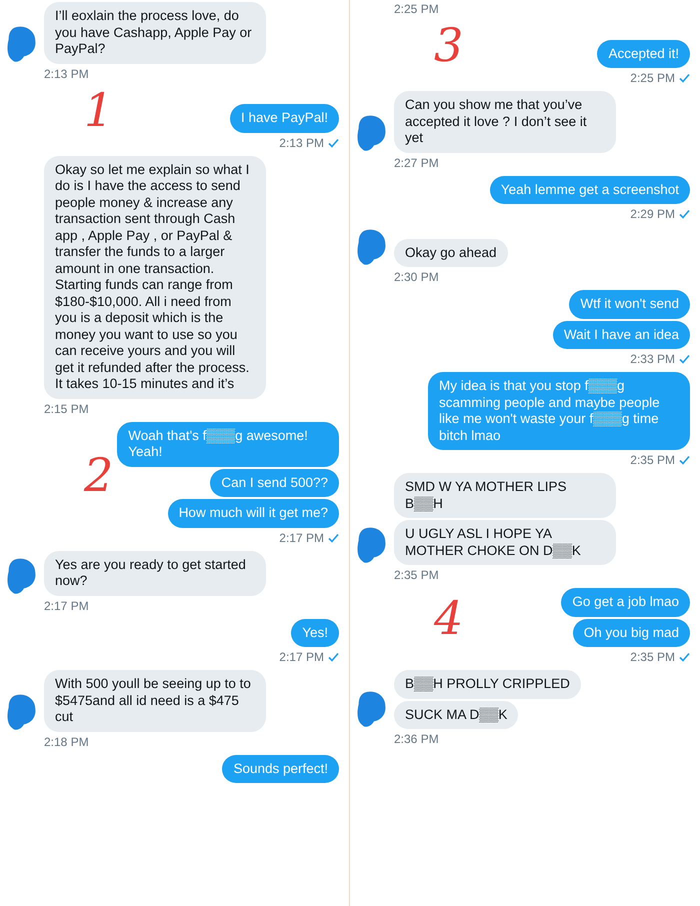  I want to click on sent-message: Accepted it!, so click(643, 54).